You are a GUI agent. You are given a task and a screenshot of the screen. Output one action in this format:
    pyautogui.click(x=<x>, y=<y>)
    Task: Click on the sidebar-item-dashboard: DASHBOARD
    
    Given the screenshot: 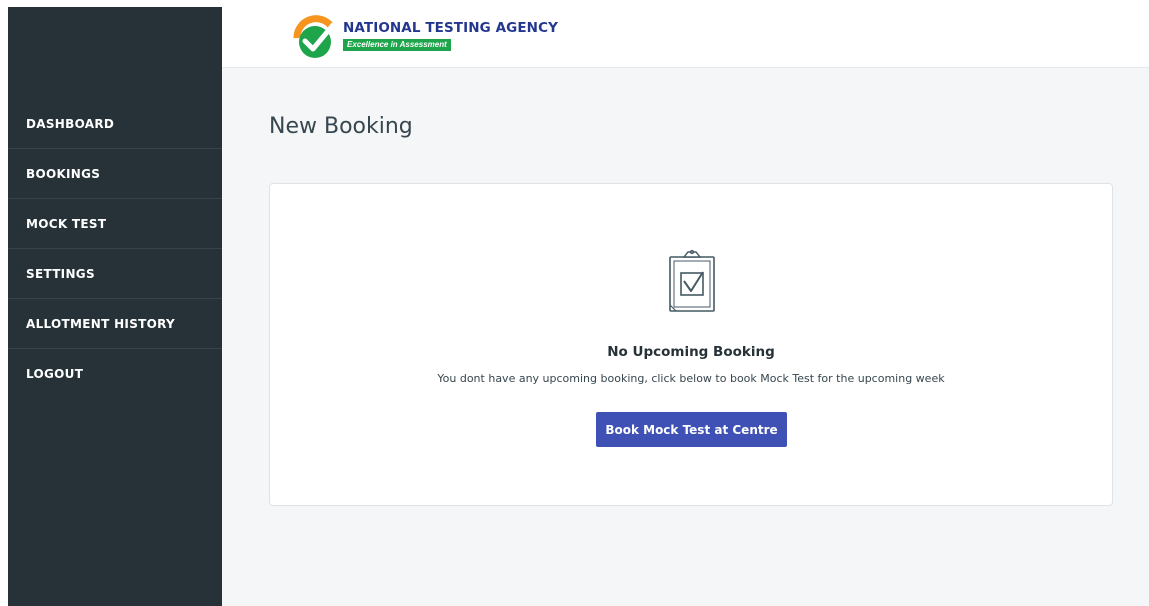 What is the action you would take?
    pyautogui.click(x=115, y=124)
    